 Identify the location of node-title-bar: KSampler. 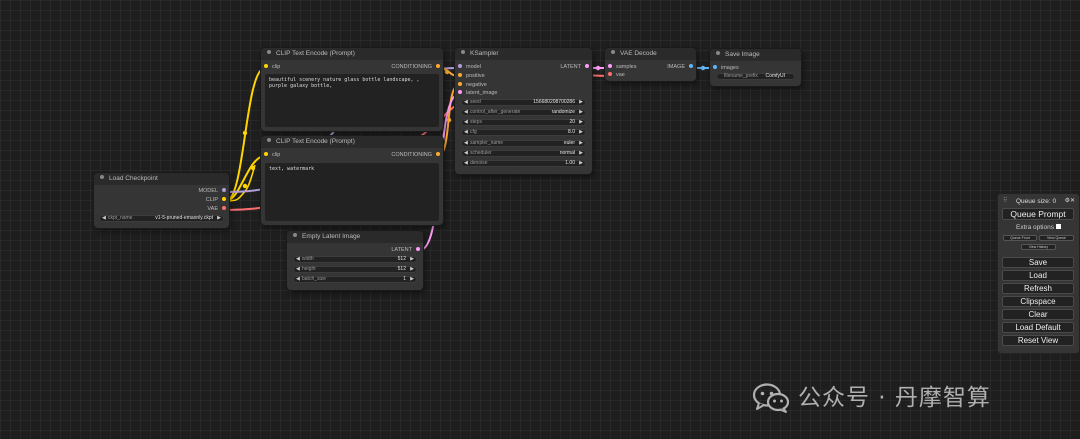
(523, 54).